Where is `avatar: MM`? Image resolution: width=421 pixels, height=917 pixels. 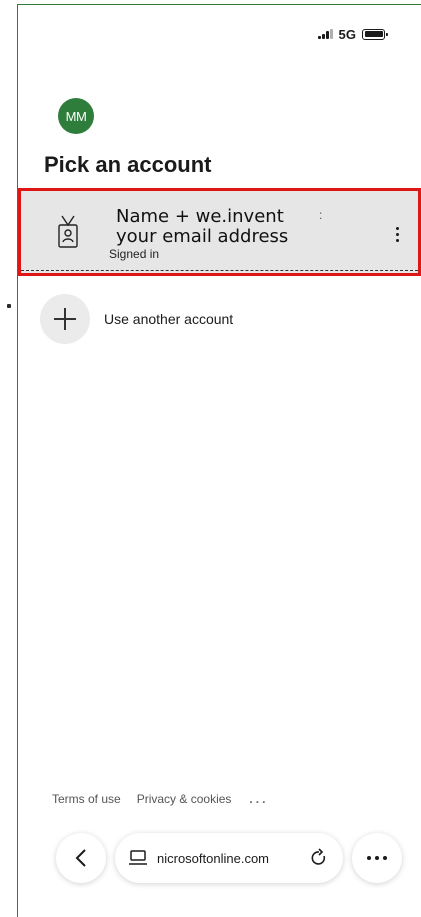 avatar: MM is located at coordinates (76, 116).